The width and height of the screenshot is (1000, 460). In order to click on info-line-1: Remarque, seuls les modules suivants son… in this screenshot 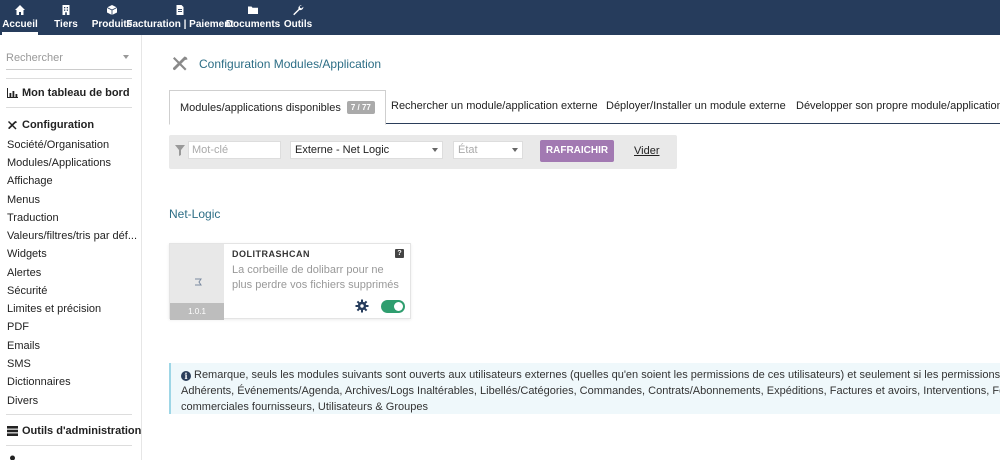, I will do `click(597, 375)`.